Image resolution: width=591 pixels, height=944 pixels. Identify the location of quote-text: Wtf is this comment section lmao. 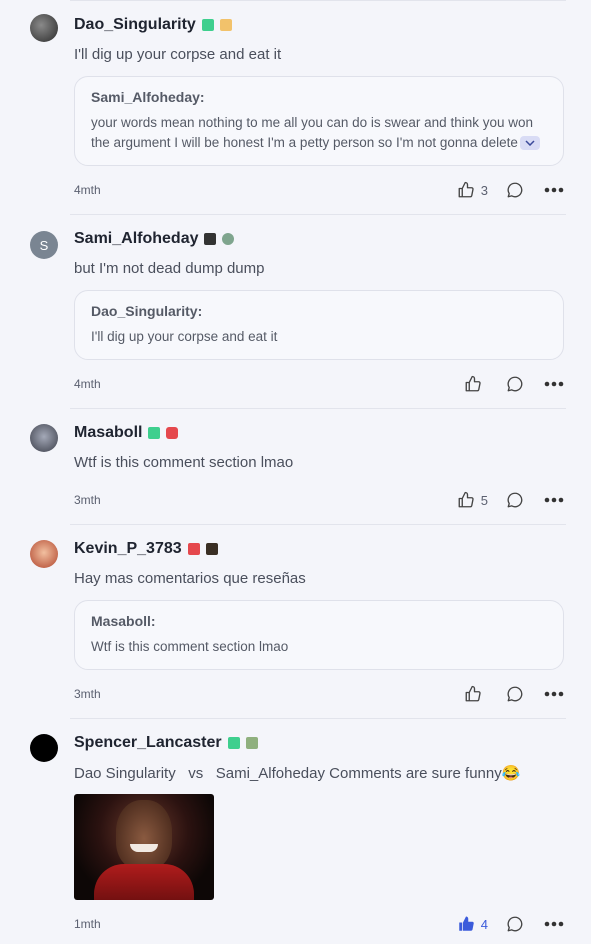
(190, 646).